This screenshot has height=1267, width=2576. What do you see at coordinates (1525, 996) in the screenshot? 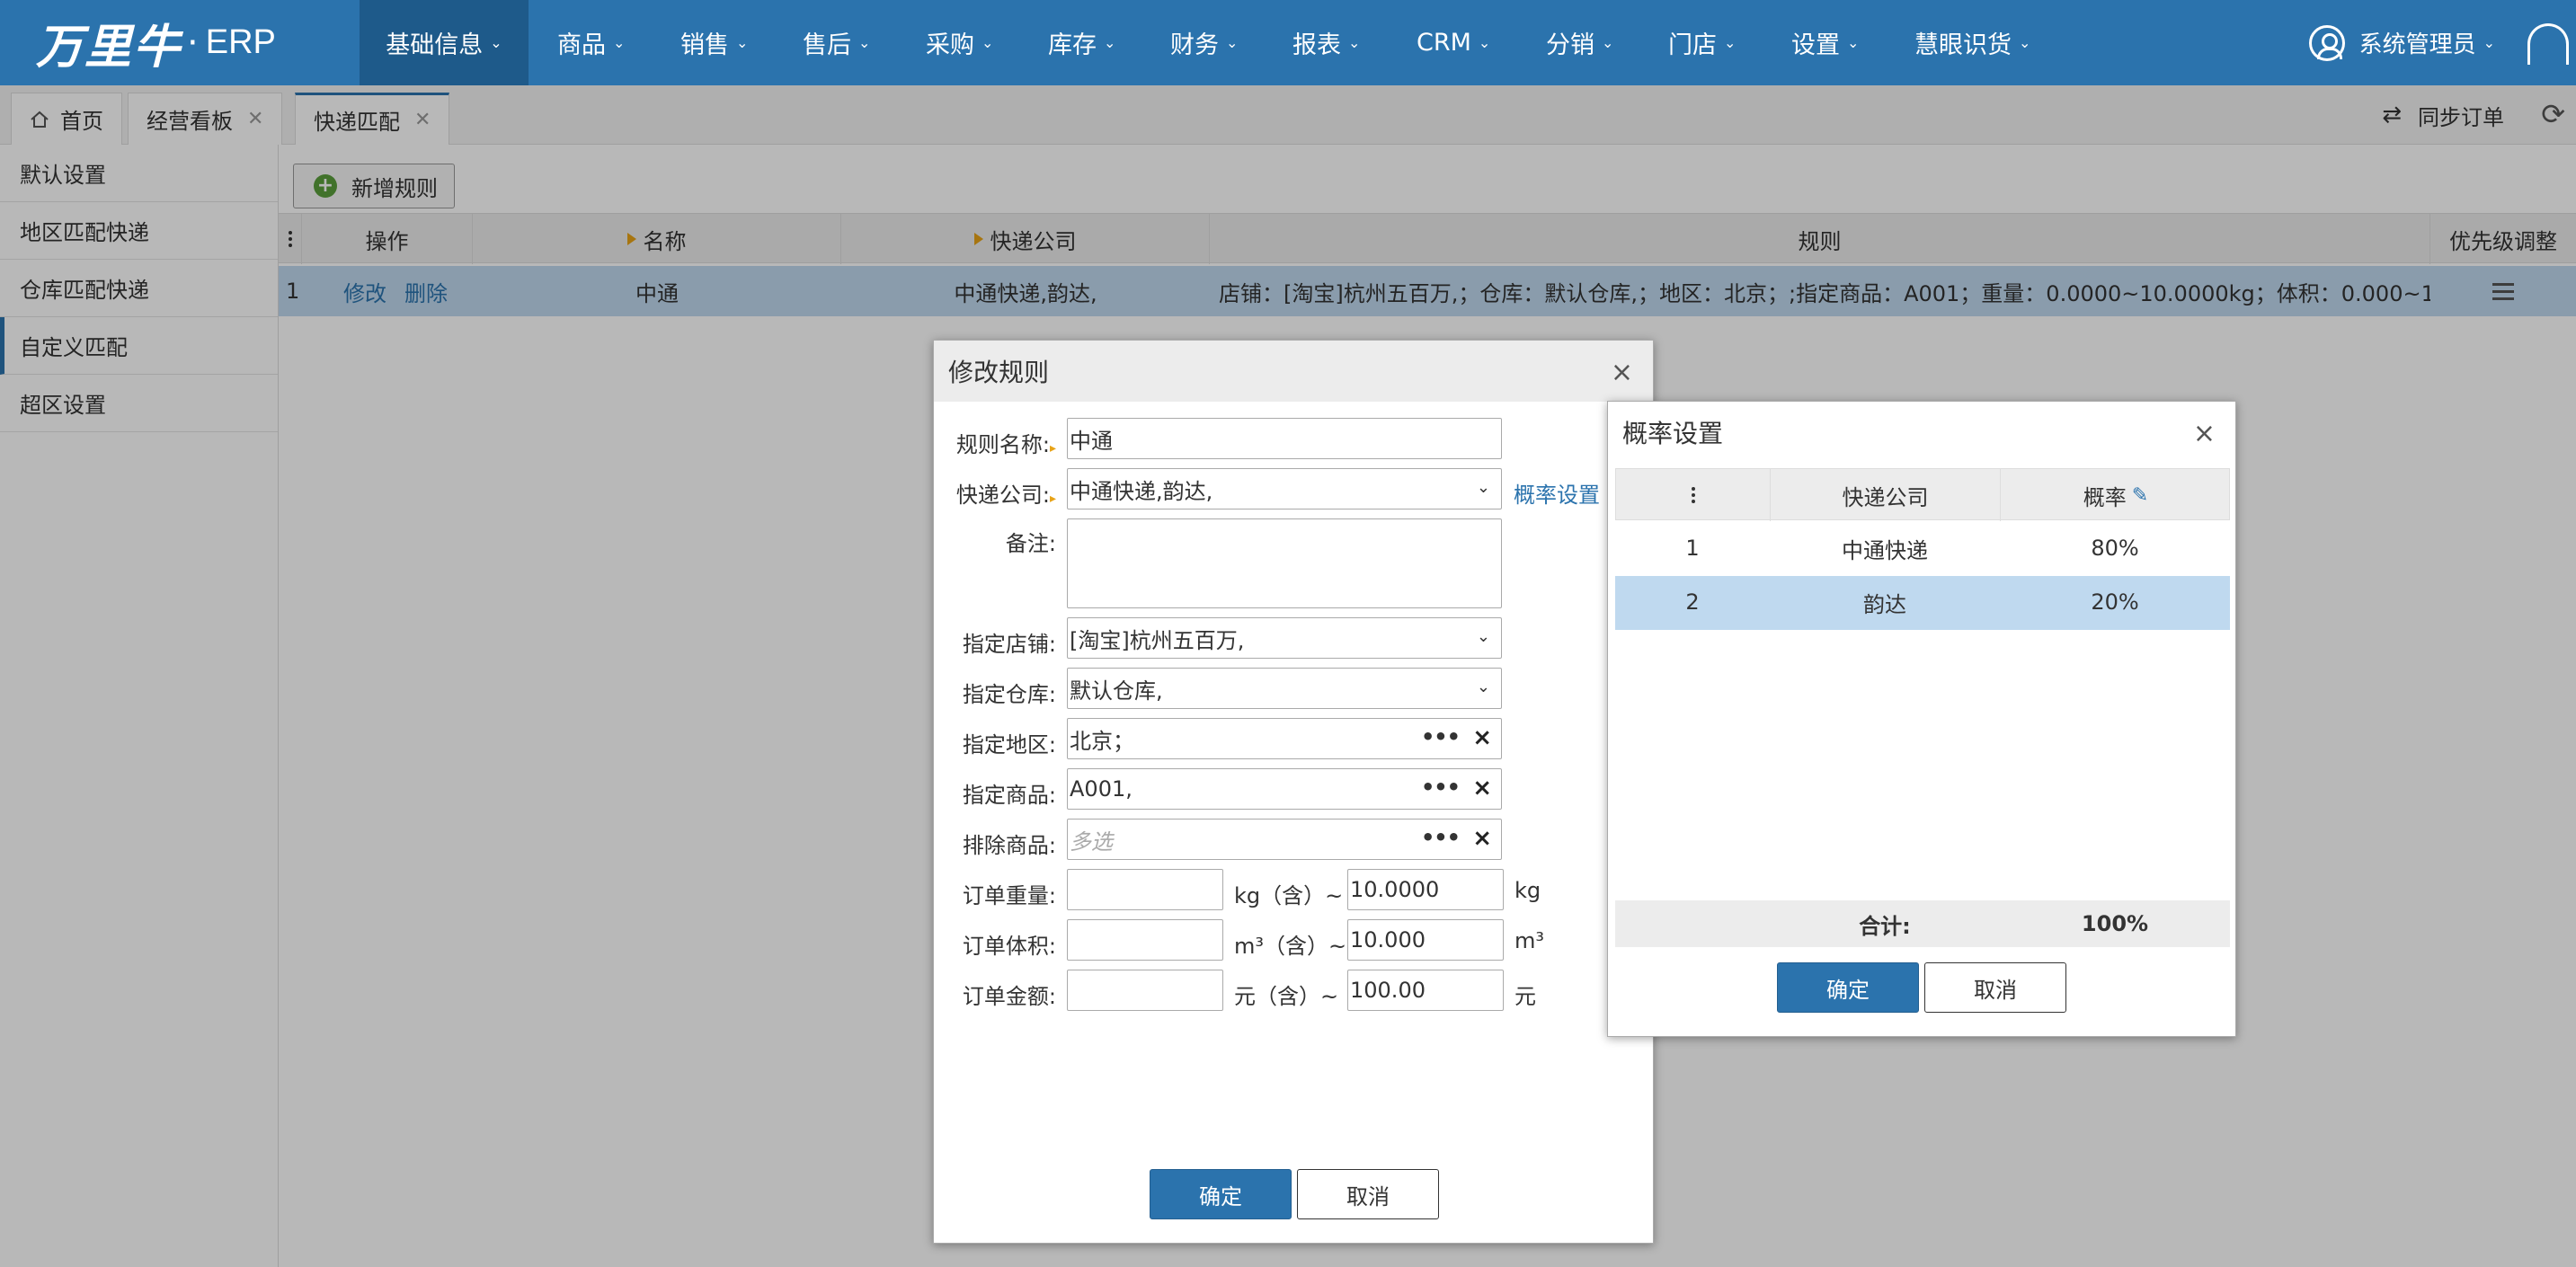
I see `amount-unit: 元` at bounding box center [1525, 996].